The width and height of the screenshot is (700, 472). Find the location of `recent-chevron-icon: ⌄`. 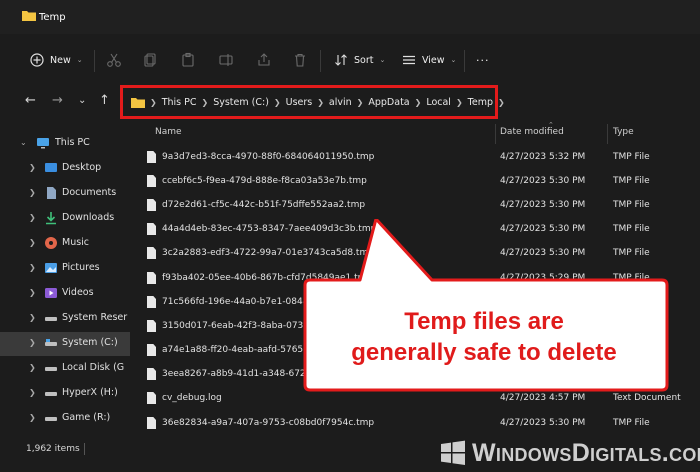

recent-chevron-icon: ⌄ is located at coordinates (82, 100).